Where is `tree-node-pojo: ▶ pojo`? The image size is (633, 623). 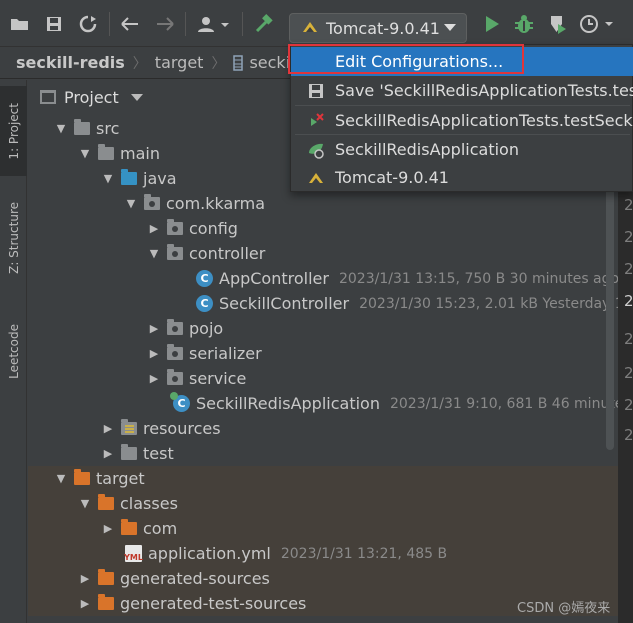
tree-node-pojo: ▶ pojo is located at coordinates (323, 328).